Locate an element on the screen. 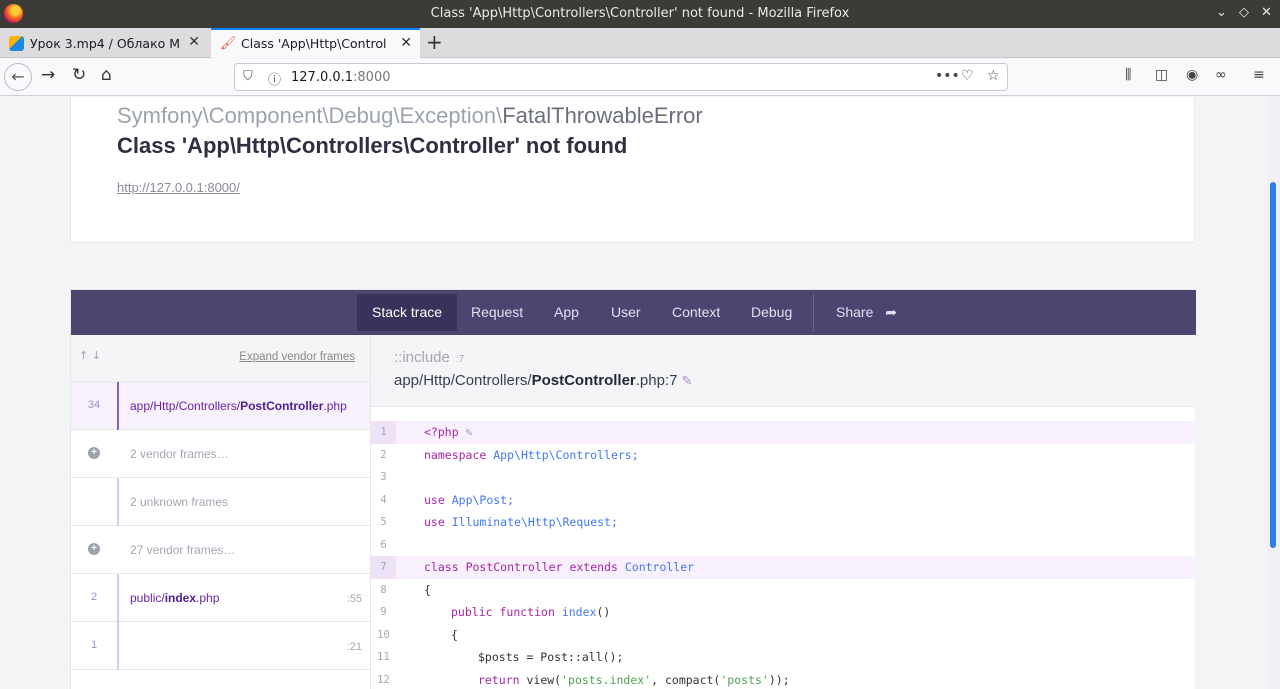 Image resolution: width=1280 pixels, height=689 pixels. frames-header: ↑ ↓ Expand vendor frames is located at coordinates (220, 358).